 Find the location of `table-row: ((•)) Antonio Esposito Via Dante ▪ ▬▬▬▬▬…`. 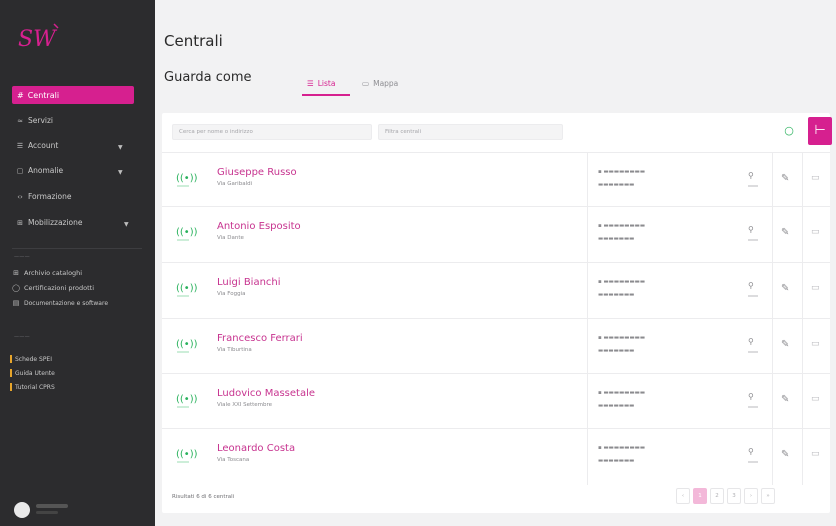

table-row: ((•)) Antonio Esposito Via Dante ▪ ▬▬▬▬▬… is located at coordinates (496, 234).